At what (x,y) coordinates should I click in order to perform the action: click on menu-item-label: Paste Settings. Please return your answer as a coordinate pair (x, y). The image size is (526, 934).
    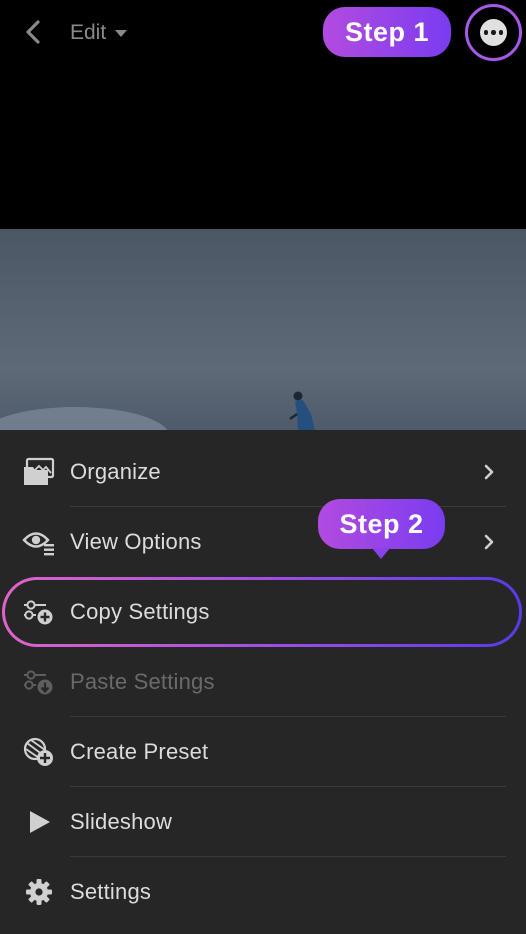
    Looking at the image, I should click on (142, 681).